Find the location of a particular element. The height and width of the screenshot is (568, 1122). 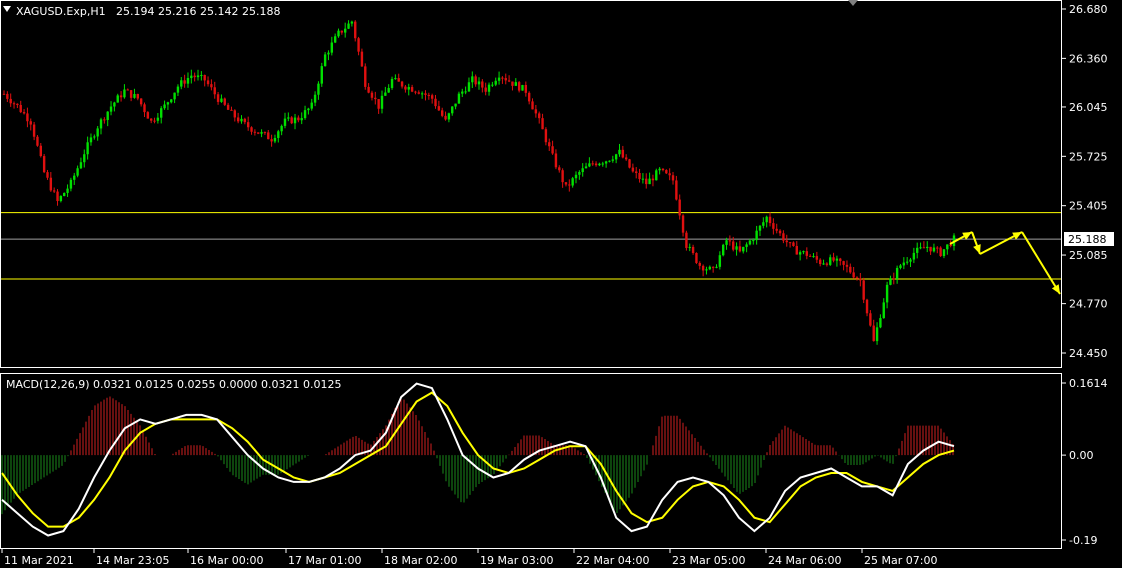

symbol-label: XAGUSD.Exp,H1 is located at coordinates (61, 11).